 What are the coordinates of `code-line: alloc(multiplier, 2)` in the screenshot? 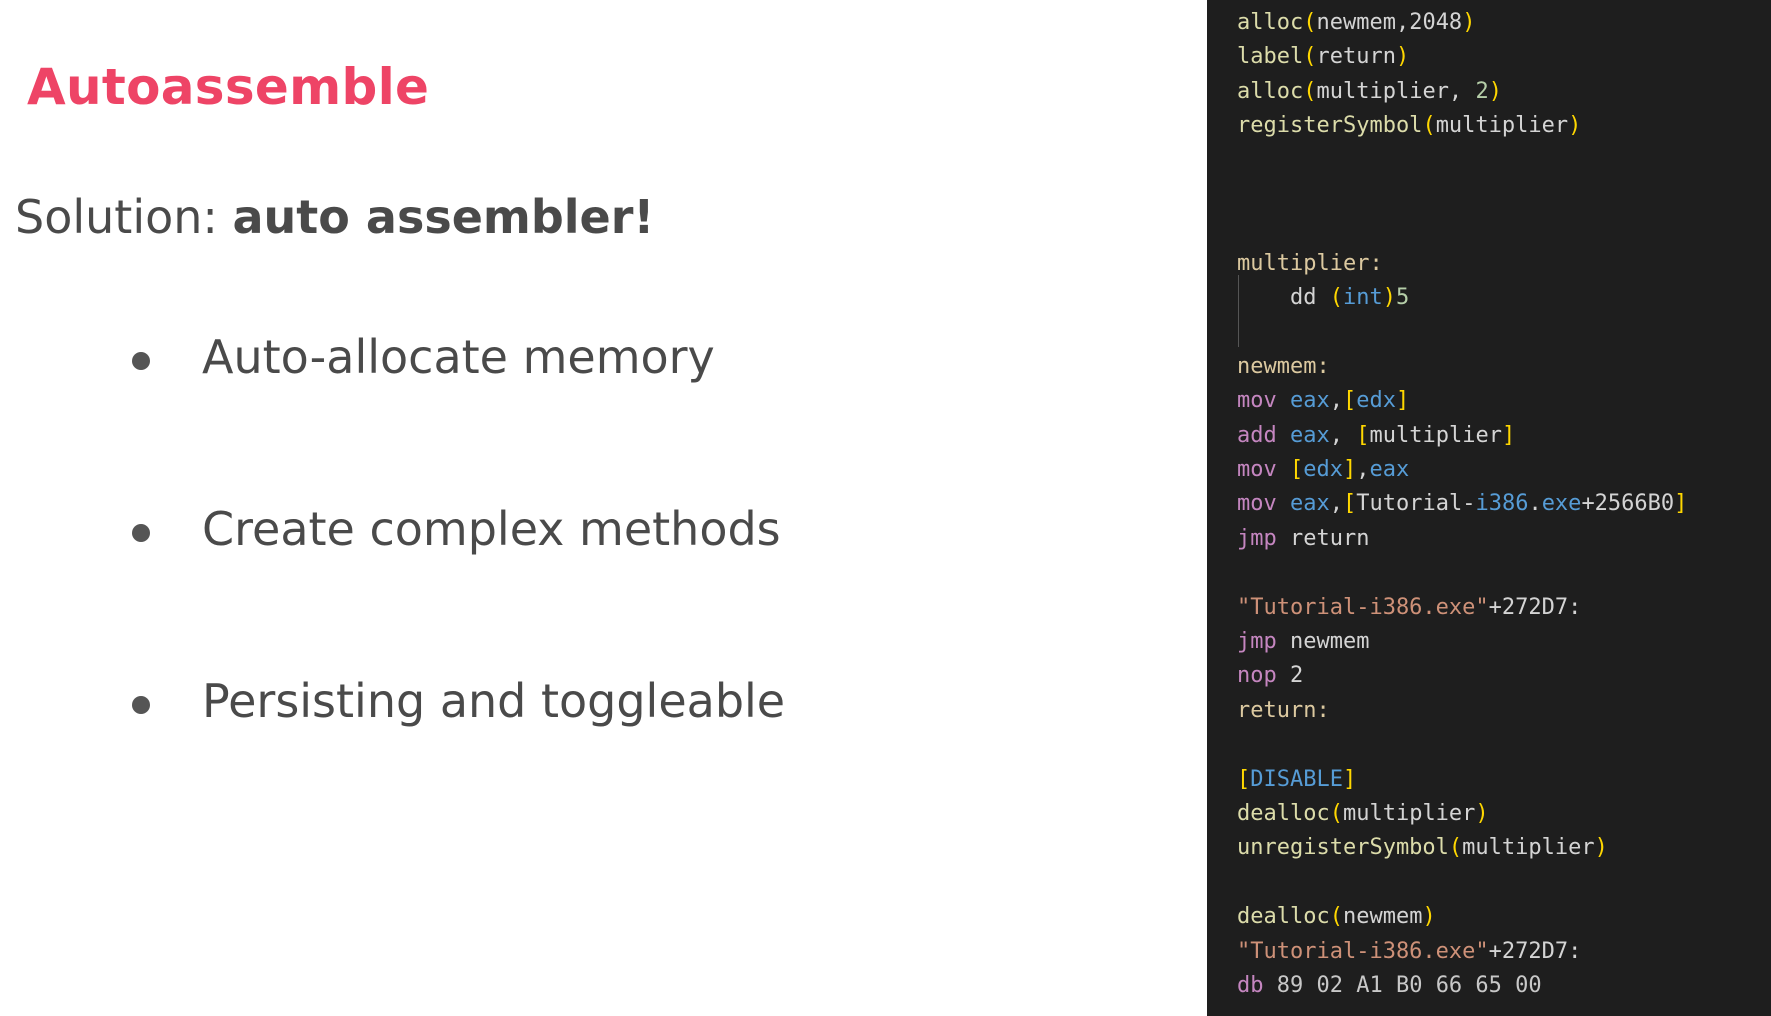 It's located at (1462, 92).